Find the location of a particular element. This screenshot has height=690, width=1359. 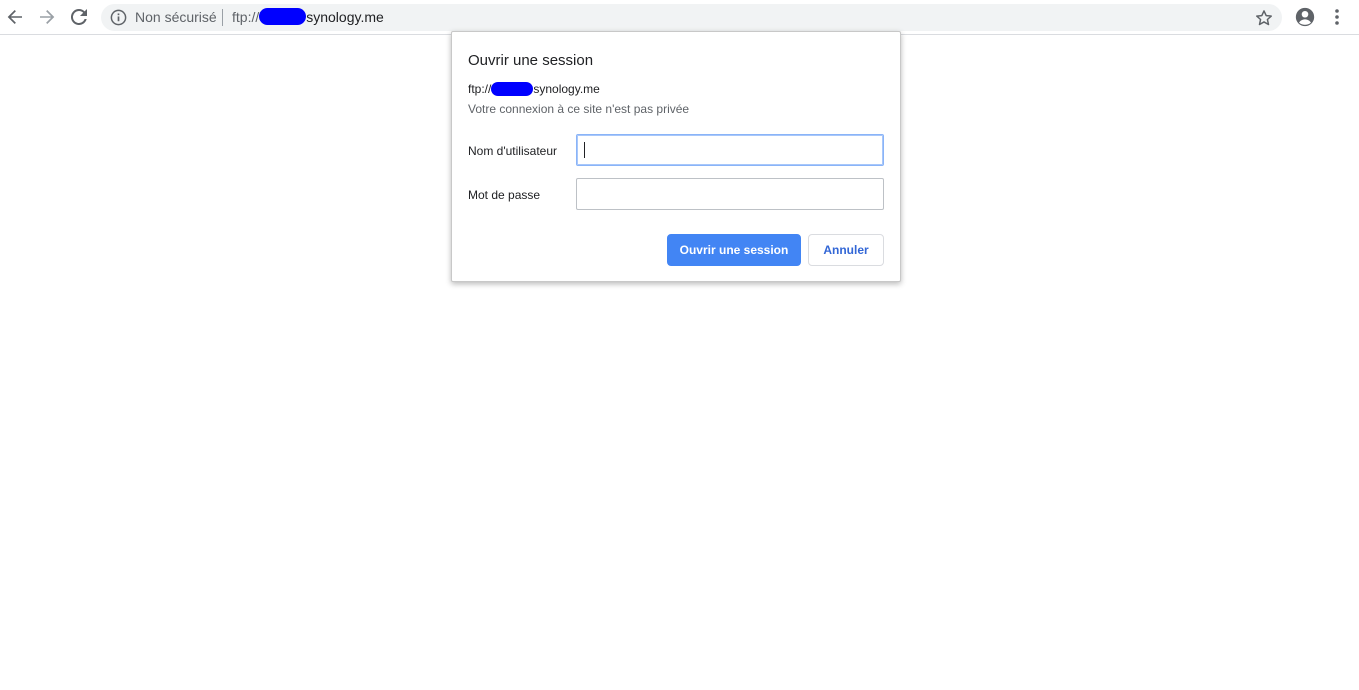

account-circle-icon is located at coordinates (1305, 17).